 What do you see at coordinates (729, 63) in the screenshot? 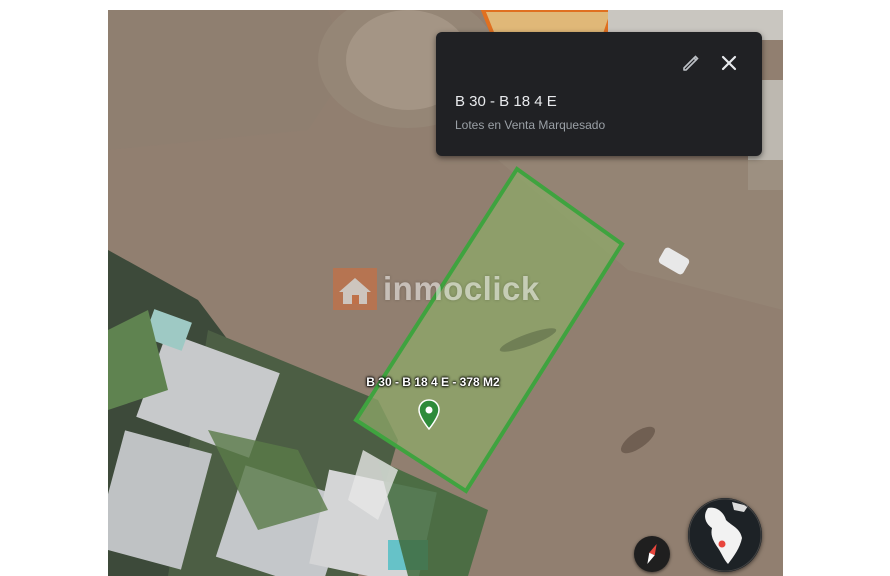
I see `close-icon` at bounding box center [729, 63].